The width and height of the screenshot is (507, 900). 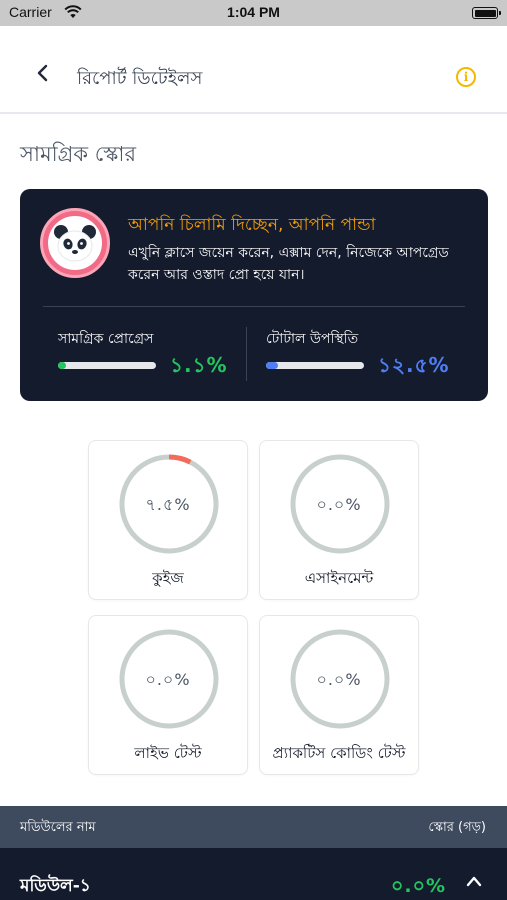 I want to click on quiz-percent: ৭.৫%, so click(x=168, y=504).